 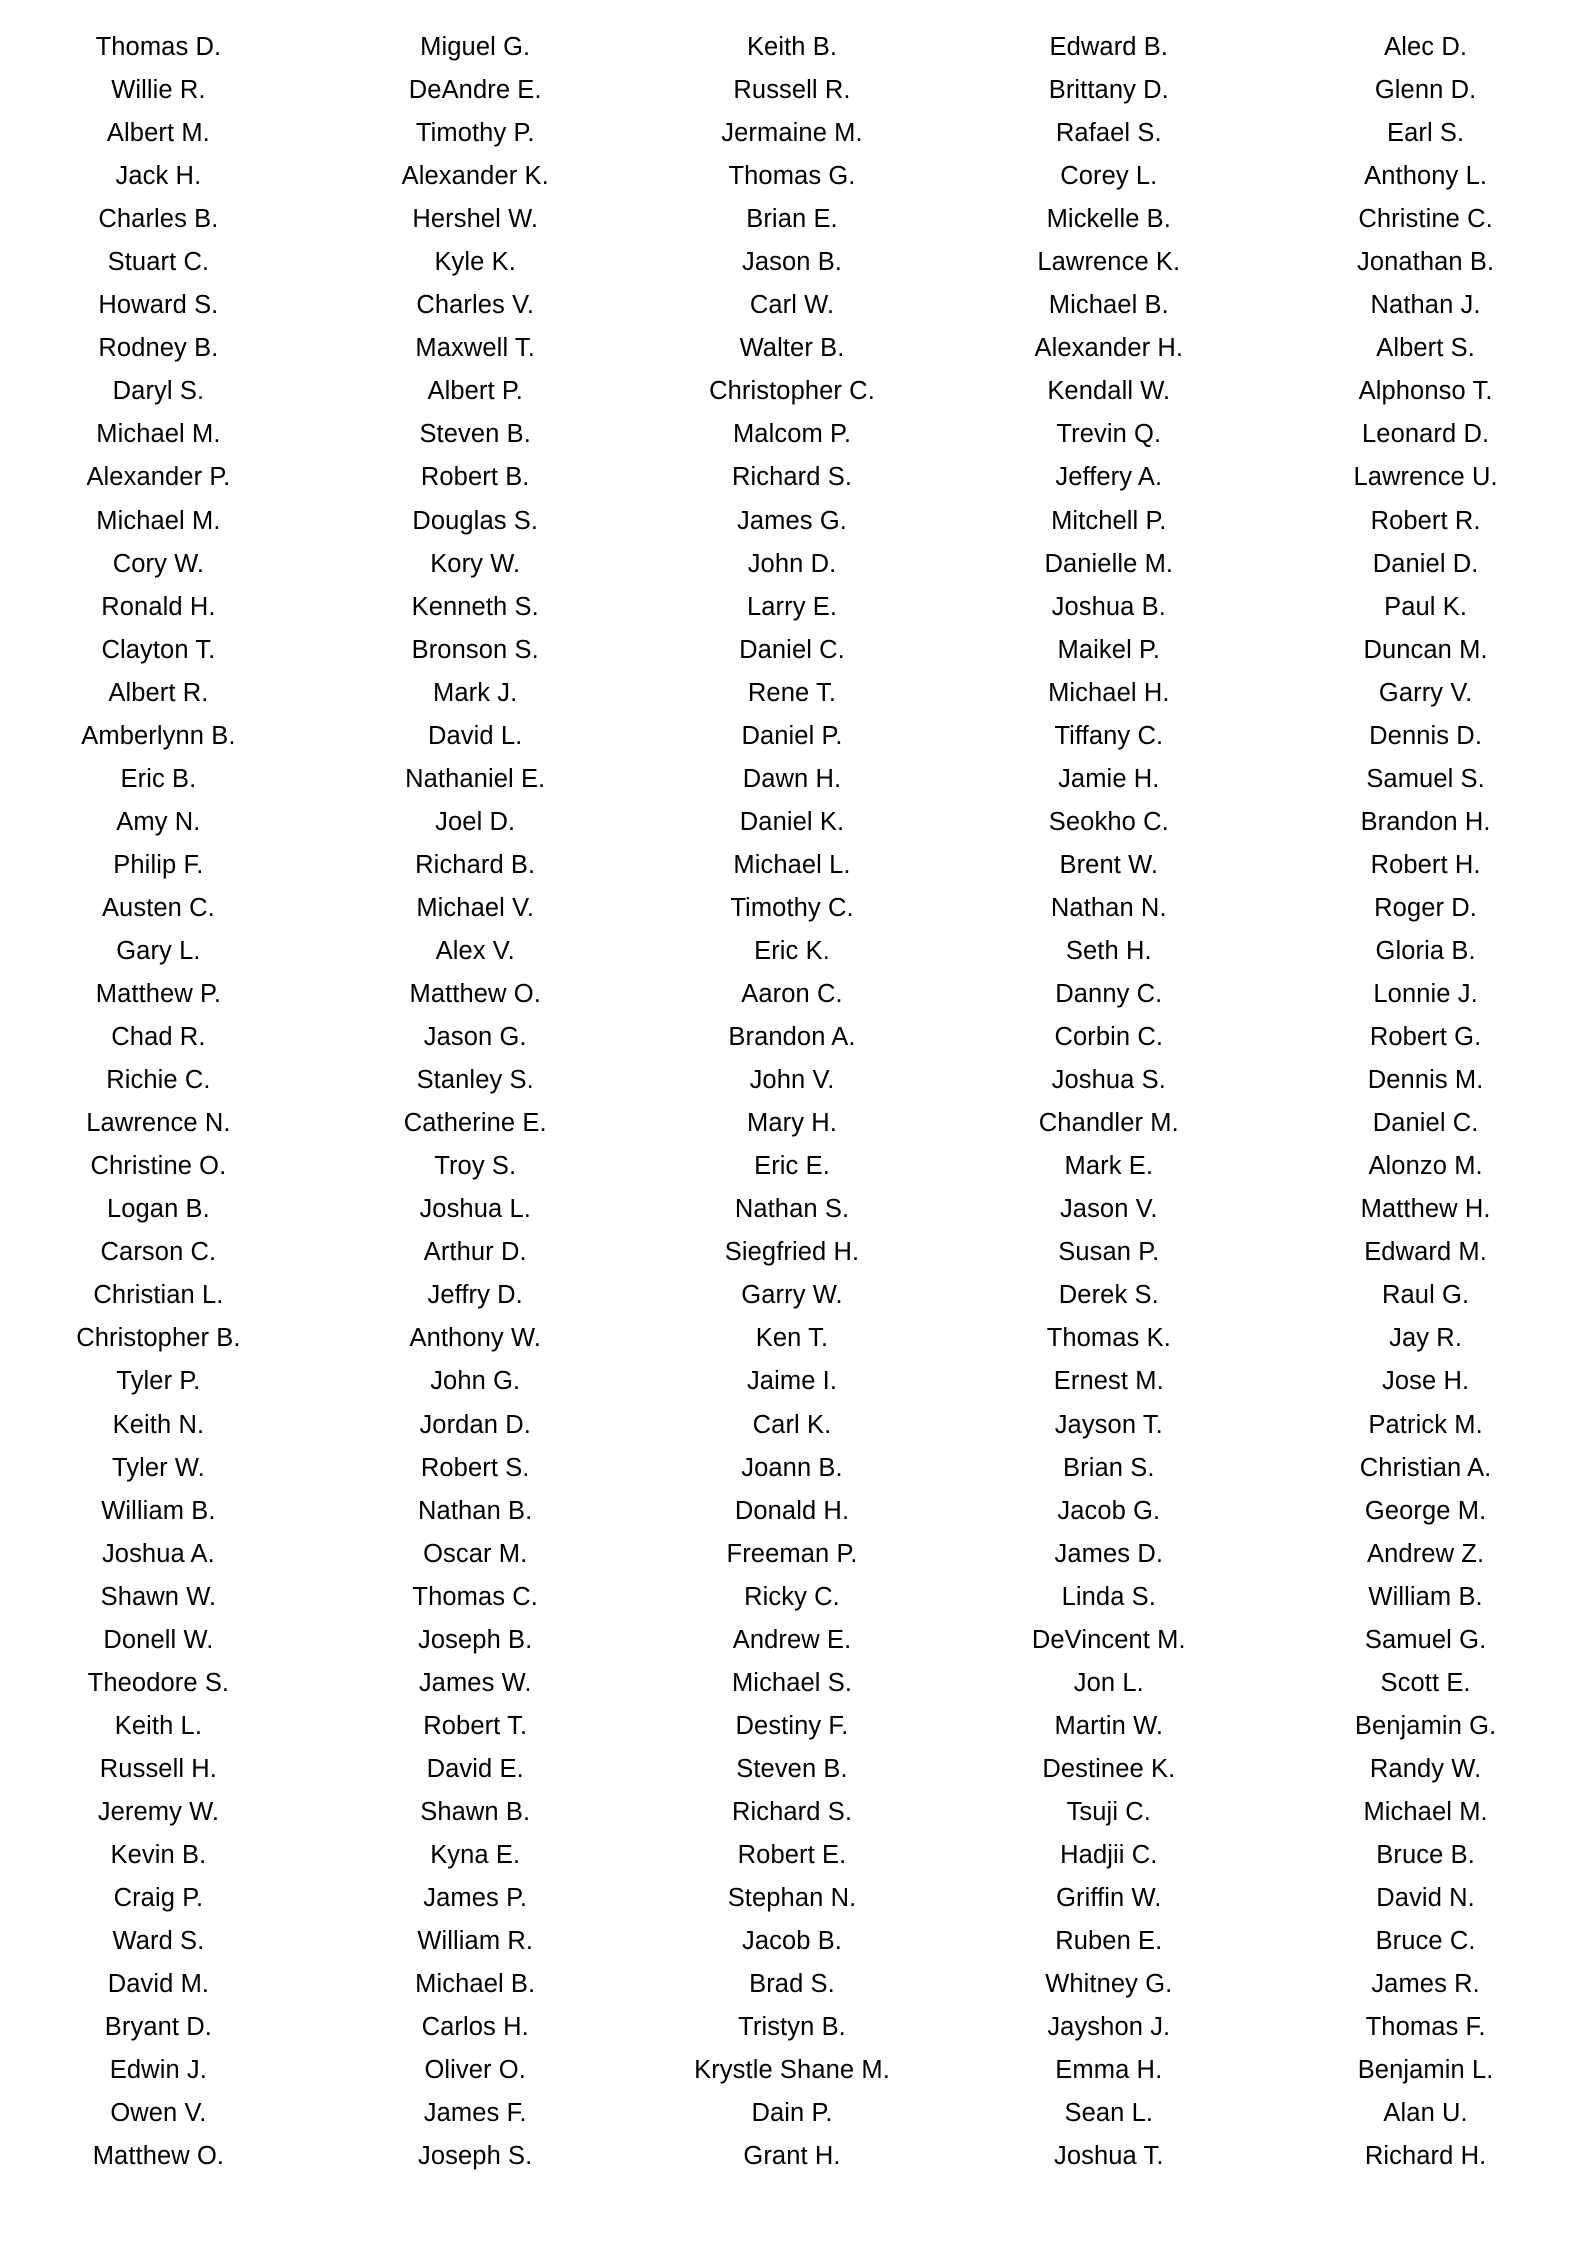 I want to click on name-entry: Carson C., so click(x=158, y=1252).